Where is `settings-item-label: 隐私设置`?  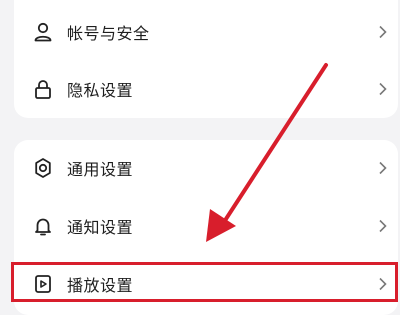 settings-item-label: 隐私设置 is located at coordinates (100, 90).